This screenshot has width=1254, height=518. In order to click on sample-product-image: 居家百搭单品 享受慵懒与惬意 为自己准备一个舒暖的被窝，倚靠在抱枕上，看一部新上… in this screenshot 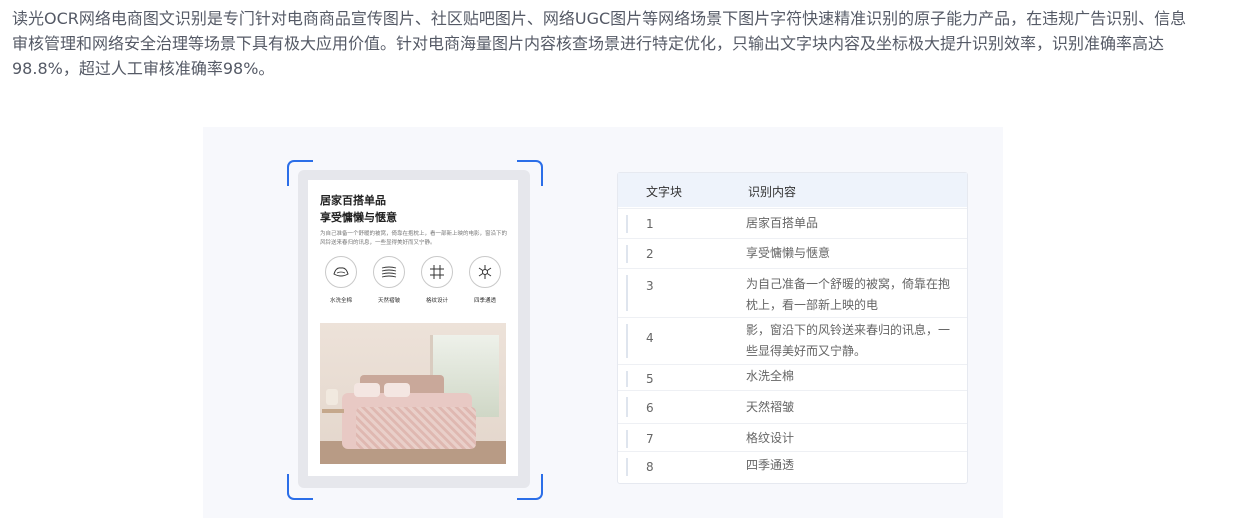, I will do `click(413, 328)`.